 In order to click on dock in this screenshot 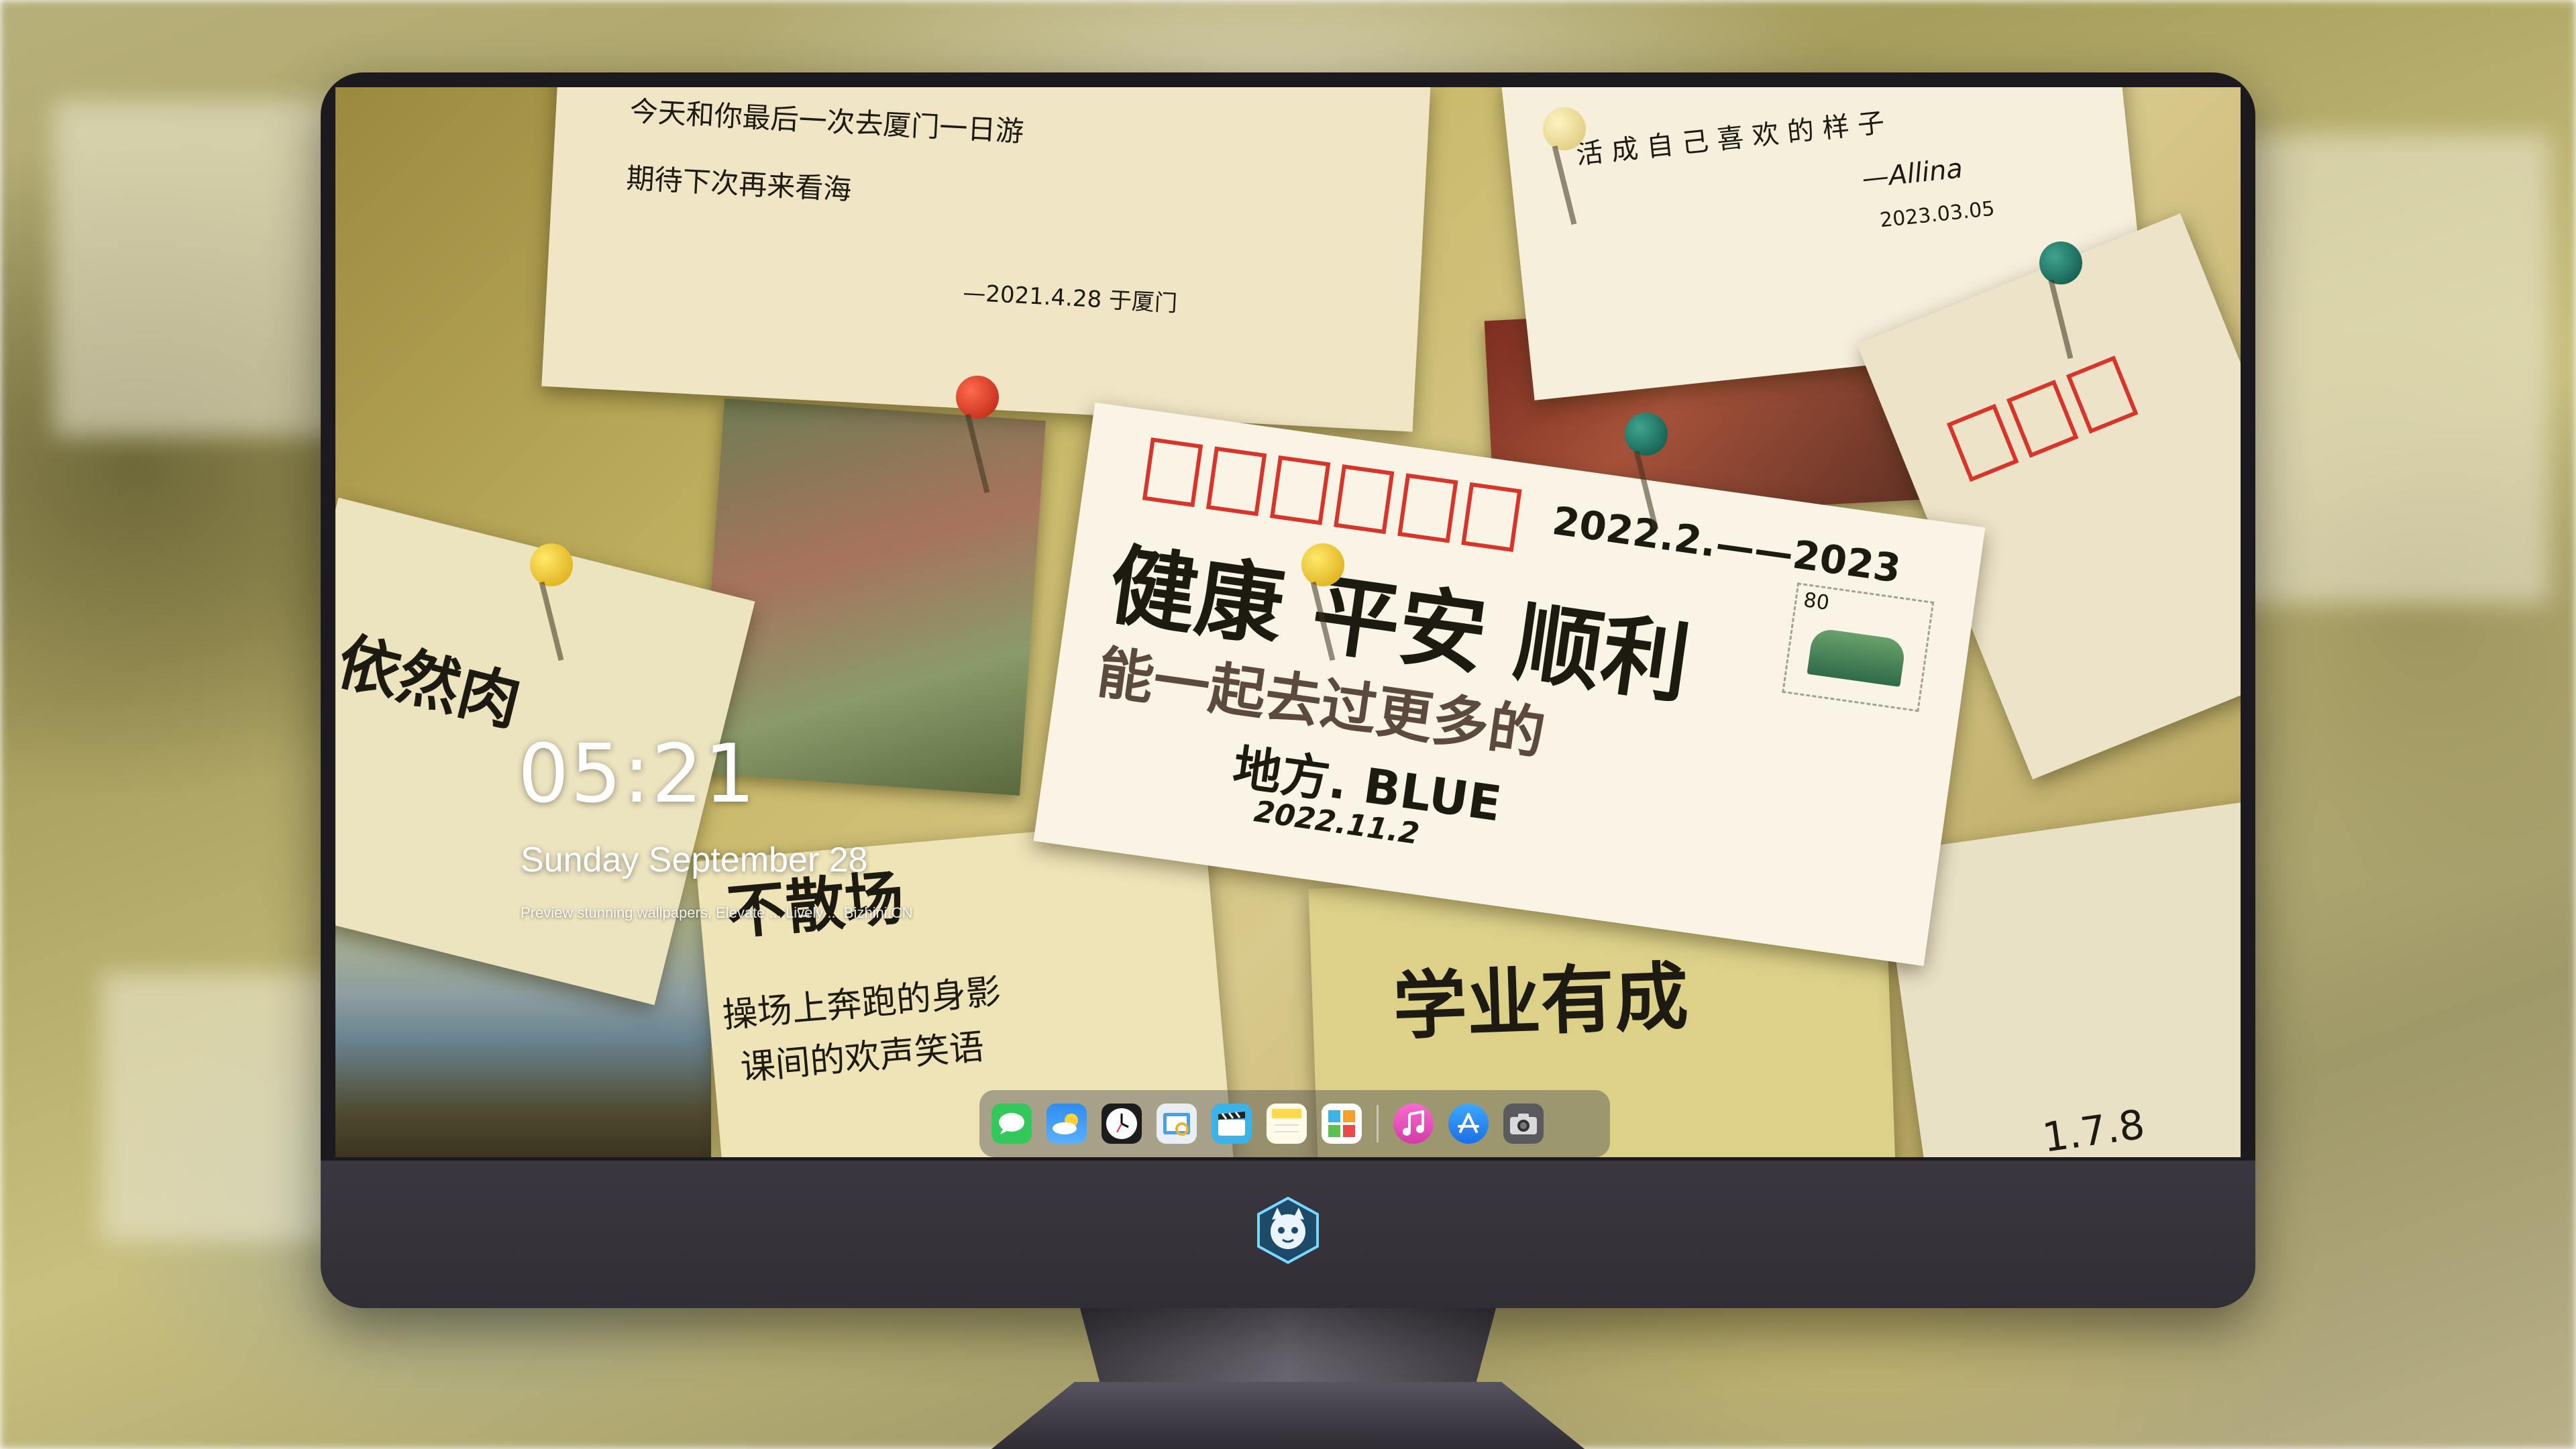, I will do `click(1294, 1123)`.